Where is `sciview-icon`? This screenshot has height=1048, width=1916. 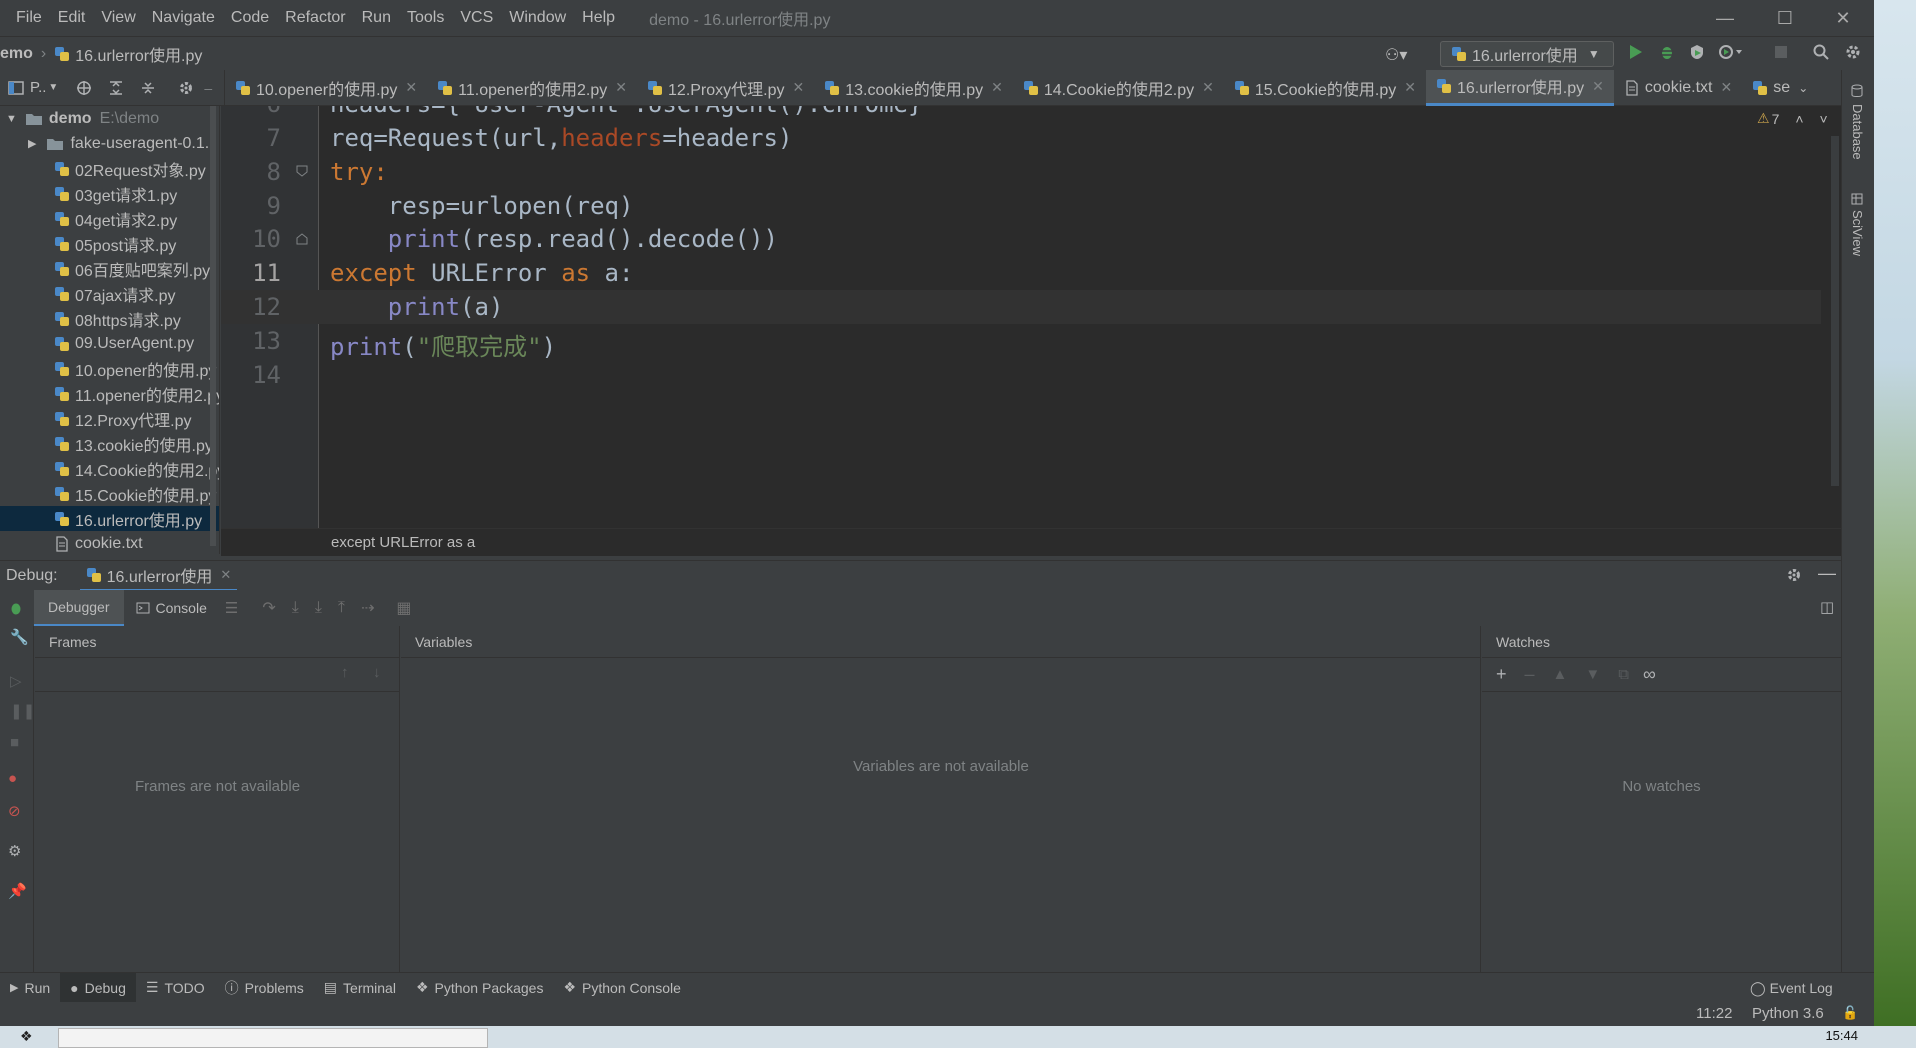
sciview-icon is located at coordinates (1857, 199).